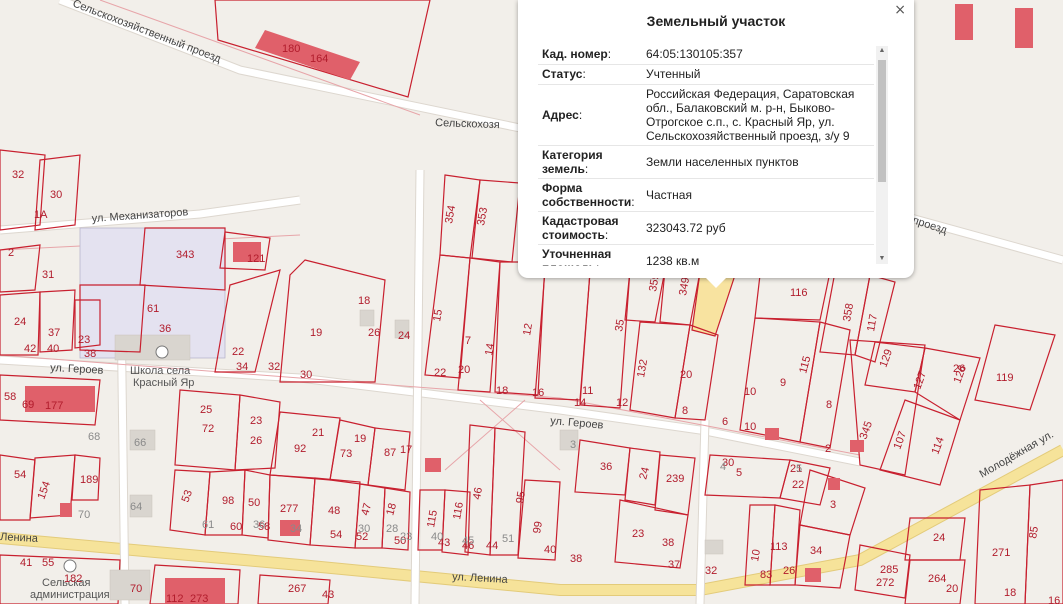 This screenshot has height=604, width=1063. Describe the element at coordinates (208, 525) in the screenshot. I see `building-number: 61` at that location.